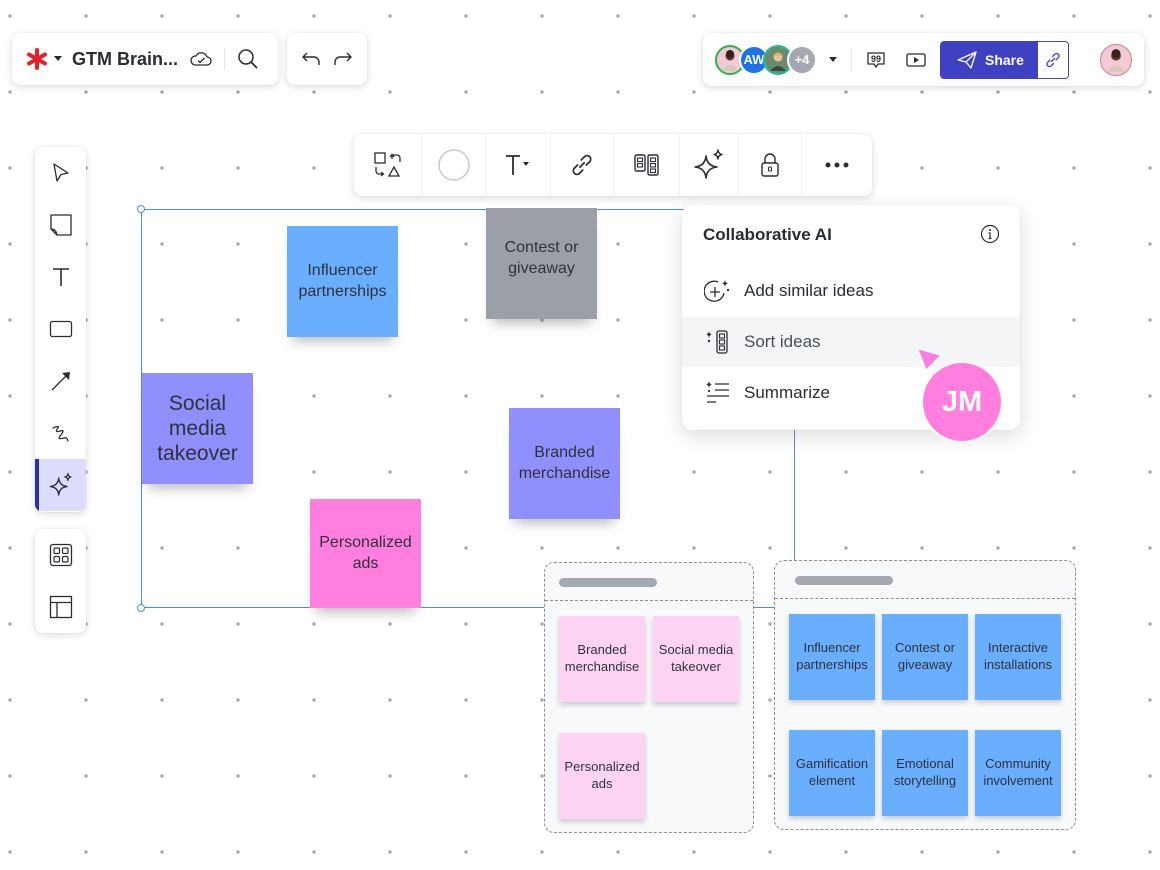  I want to click on share-group: Share, so click(1004, 59).